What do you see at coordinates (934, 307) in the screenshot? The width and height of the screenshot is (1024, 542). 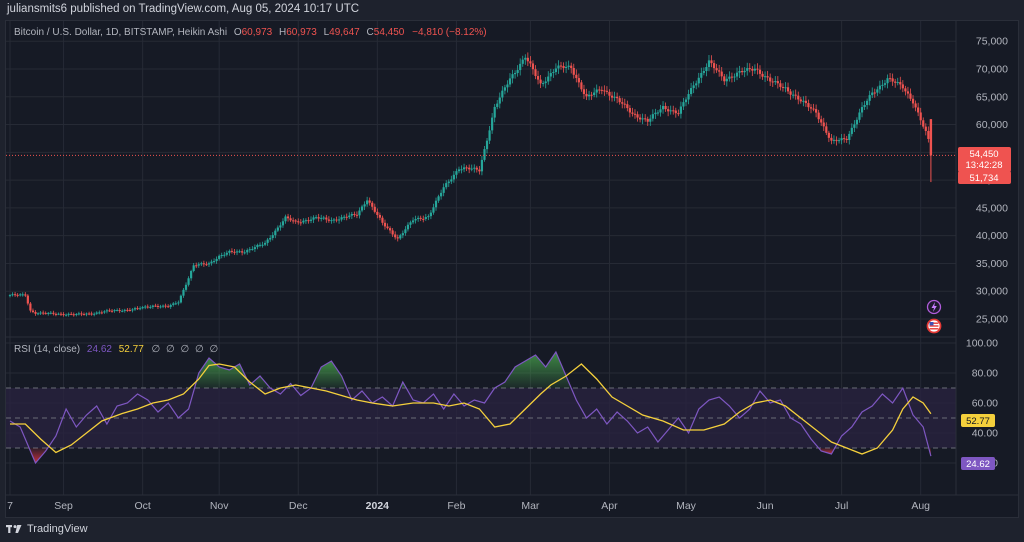 I see `lightning-icon` at bounding box center [934, 307].